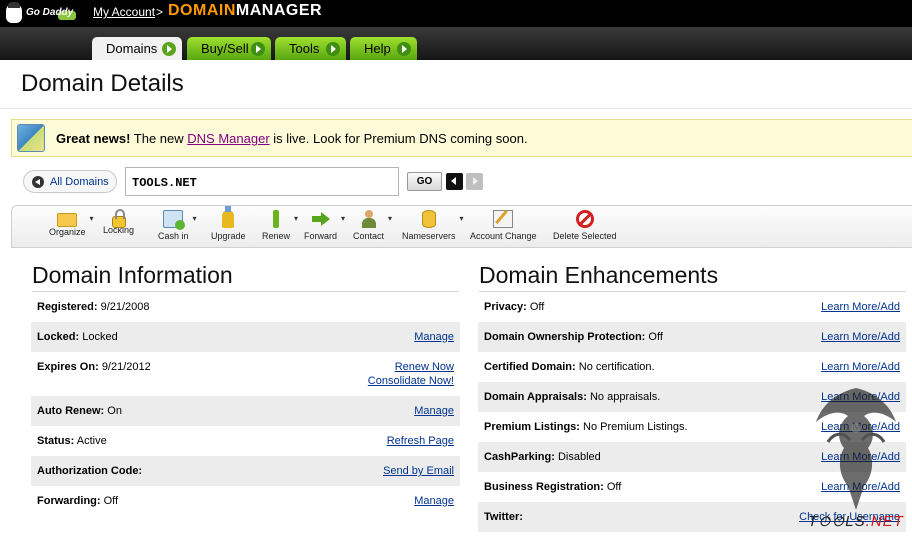  I want to click on row-text: Auto Renew: On, so click(79, 411).